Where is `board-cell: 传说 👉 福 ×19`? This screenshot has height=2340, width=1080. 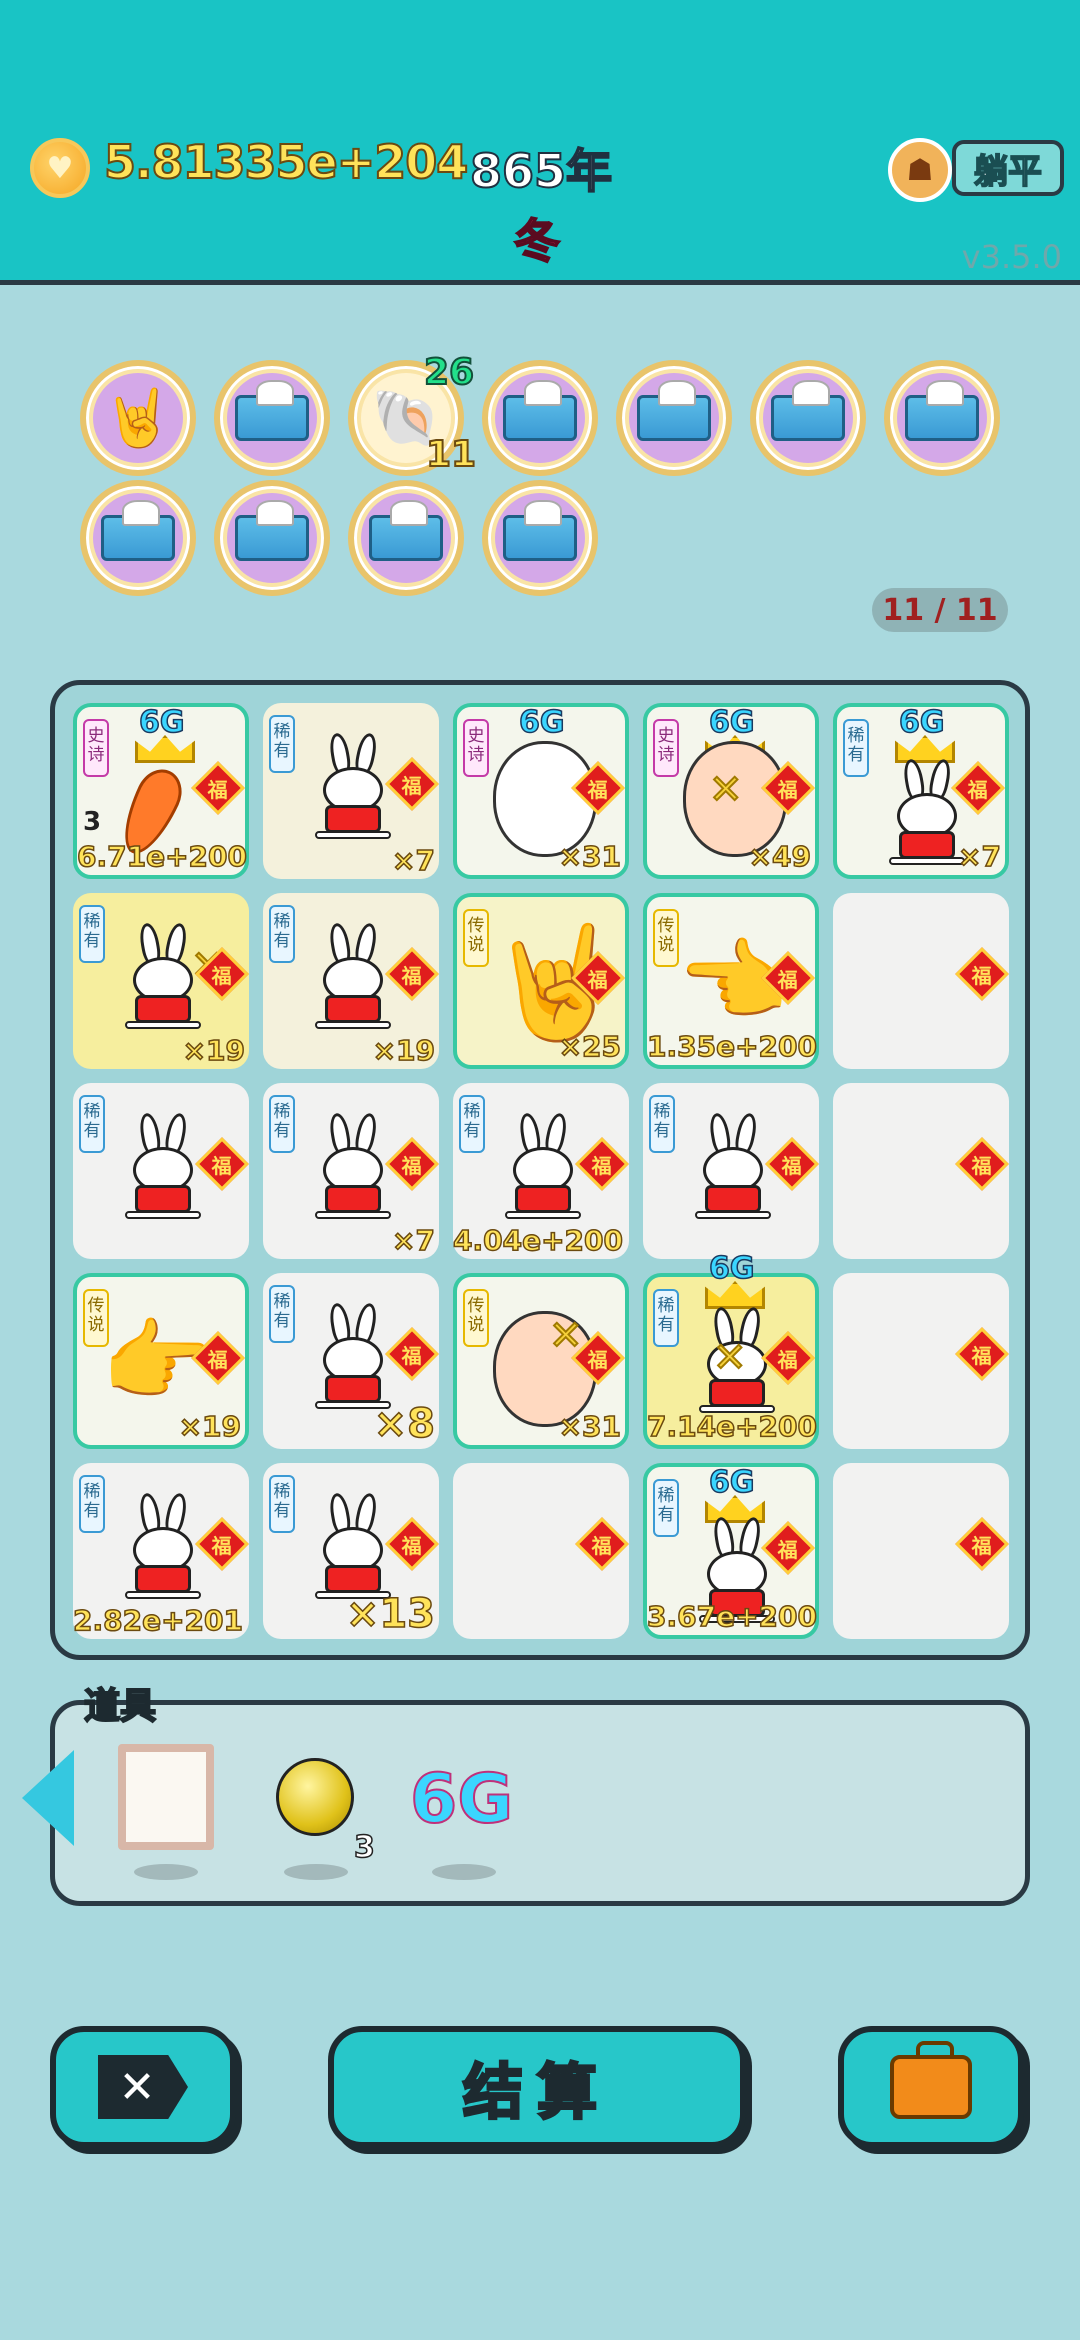
board-cell: 传说 👉 福 ×19 is located at coordinates (161, 1361).